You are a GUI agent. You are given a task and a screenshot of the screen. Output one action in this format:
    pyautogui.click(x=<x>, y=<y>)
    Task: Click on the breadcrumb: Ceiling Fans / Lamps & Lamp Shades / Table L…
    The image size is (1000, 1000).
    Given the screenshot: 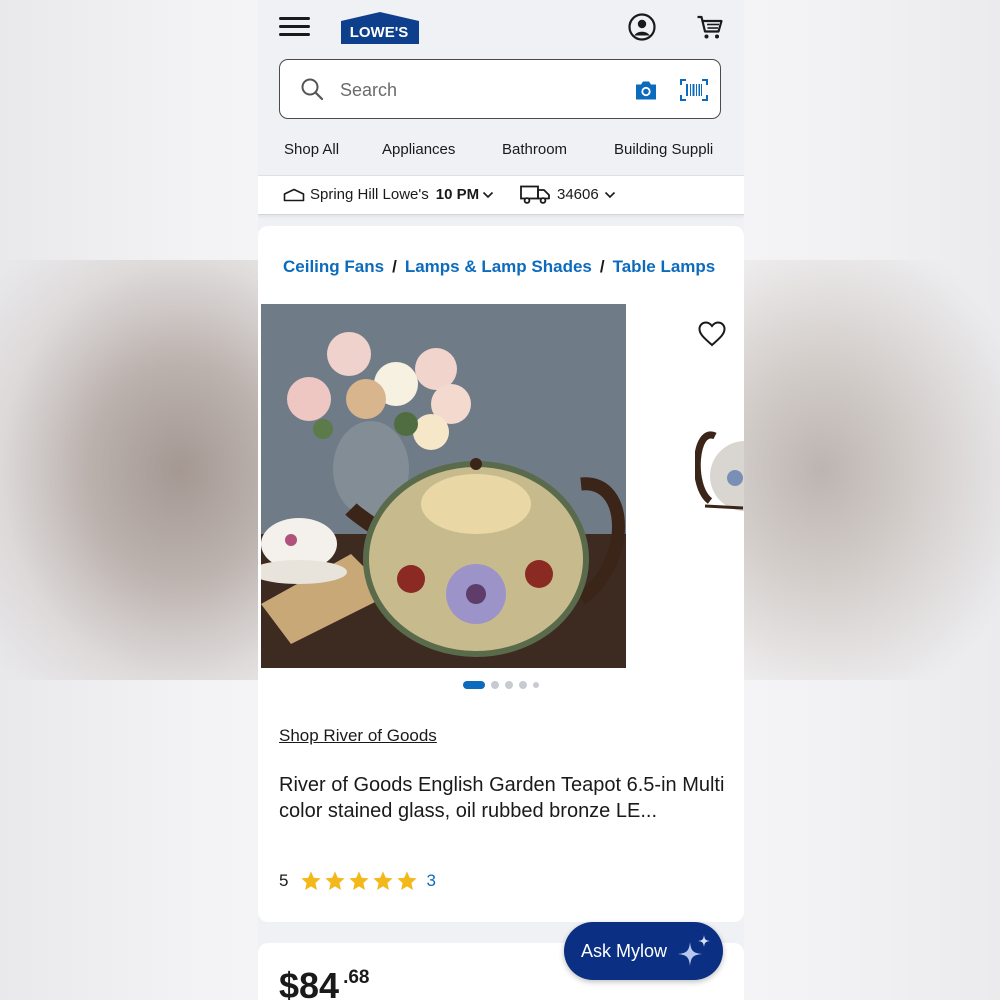 What is the action you would take?
    pyautogui.click(x=499, y=267)
    